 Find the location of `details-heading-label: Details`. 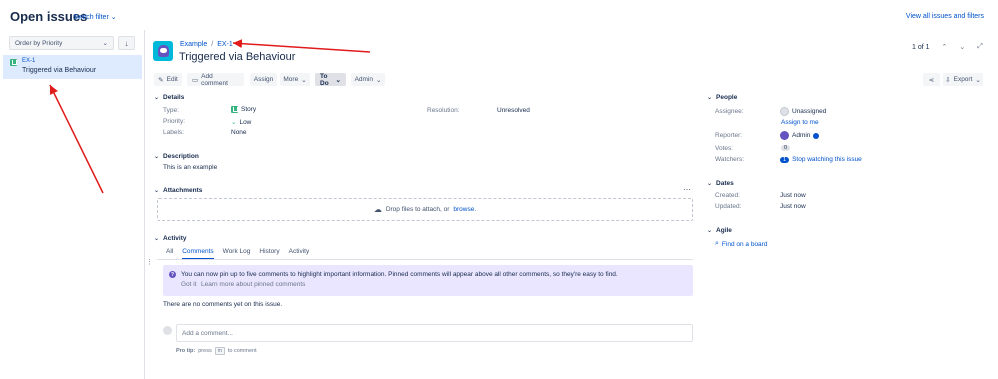

details-heading-label: Details is located at coordinates (174, 97).